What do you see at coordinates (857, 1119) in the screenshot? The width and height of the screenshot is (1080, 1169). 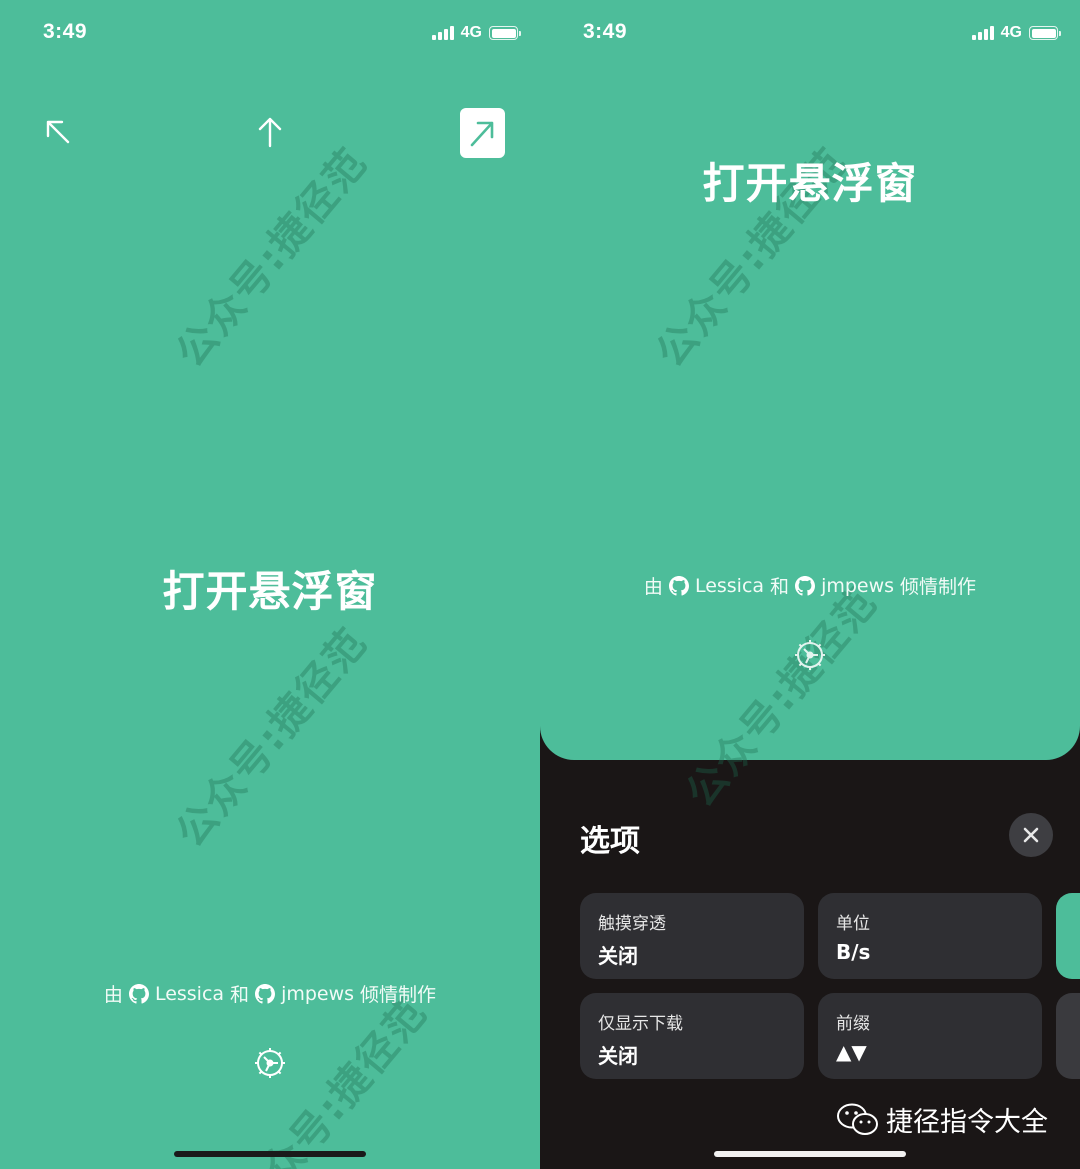 I see `wechat-icon` at bounding box center [857, 1119].